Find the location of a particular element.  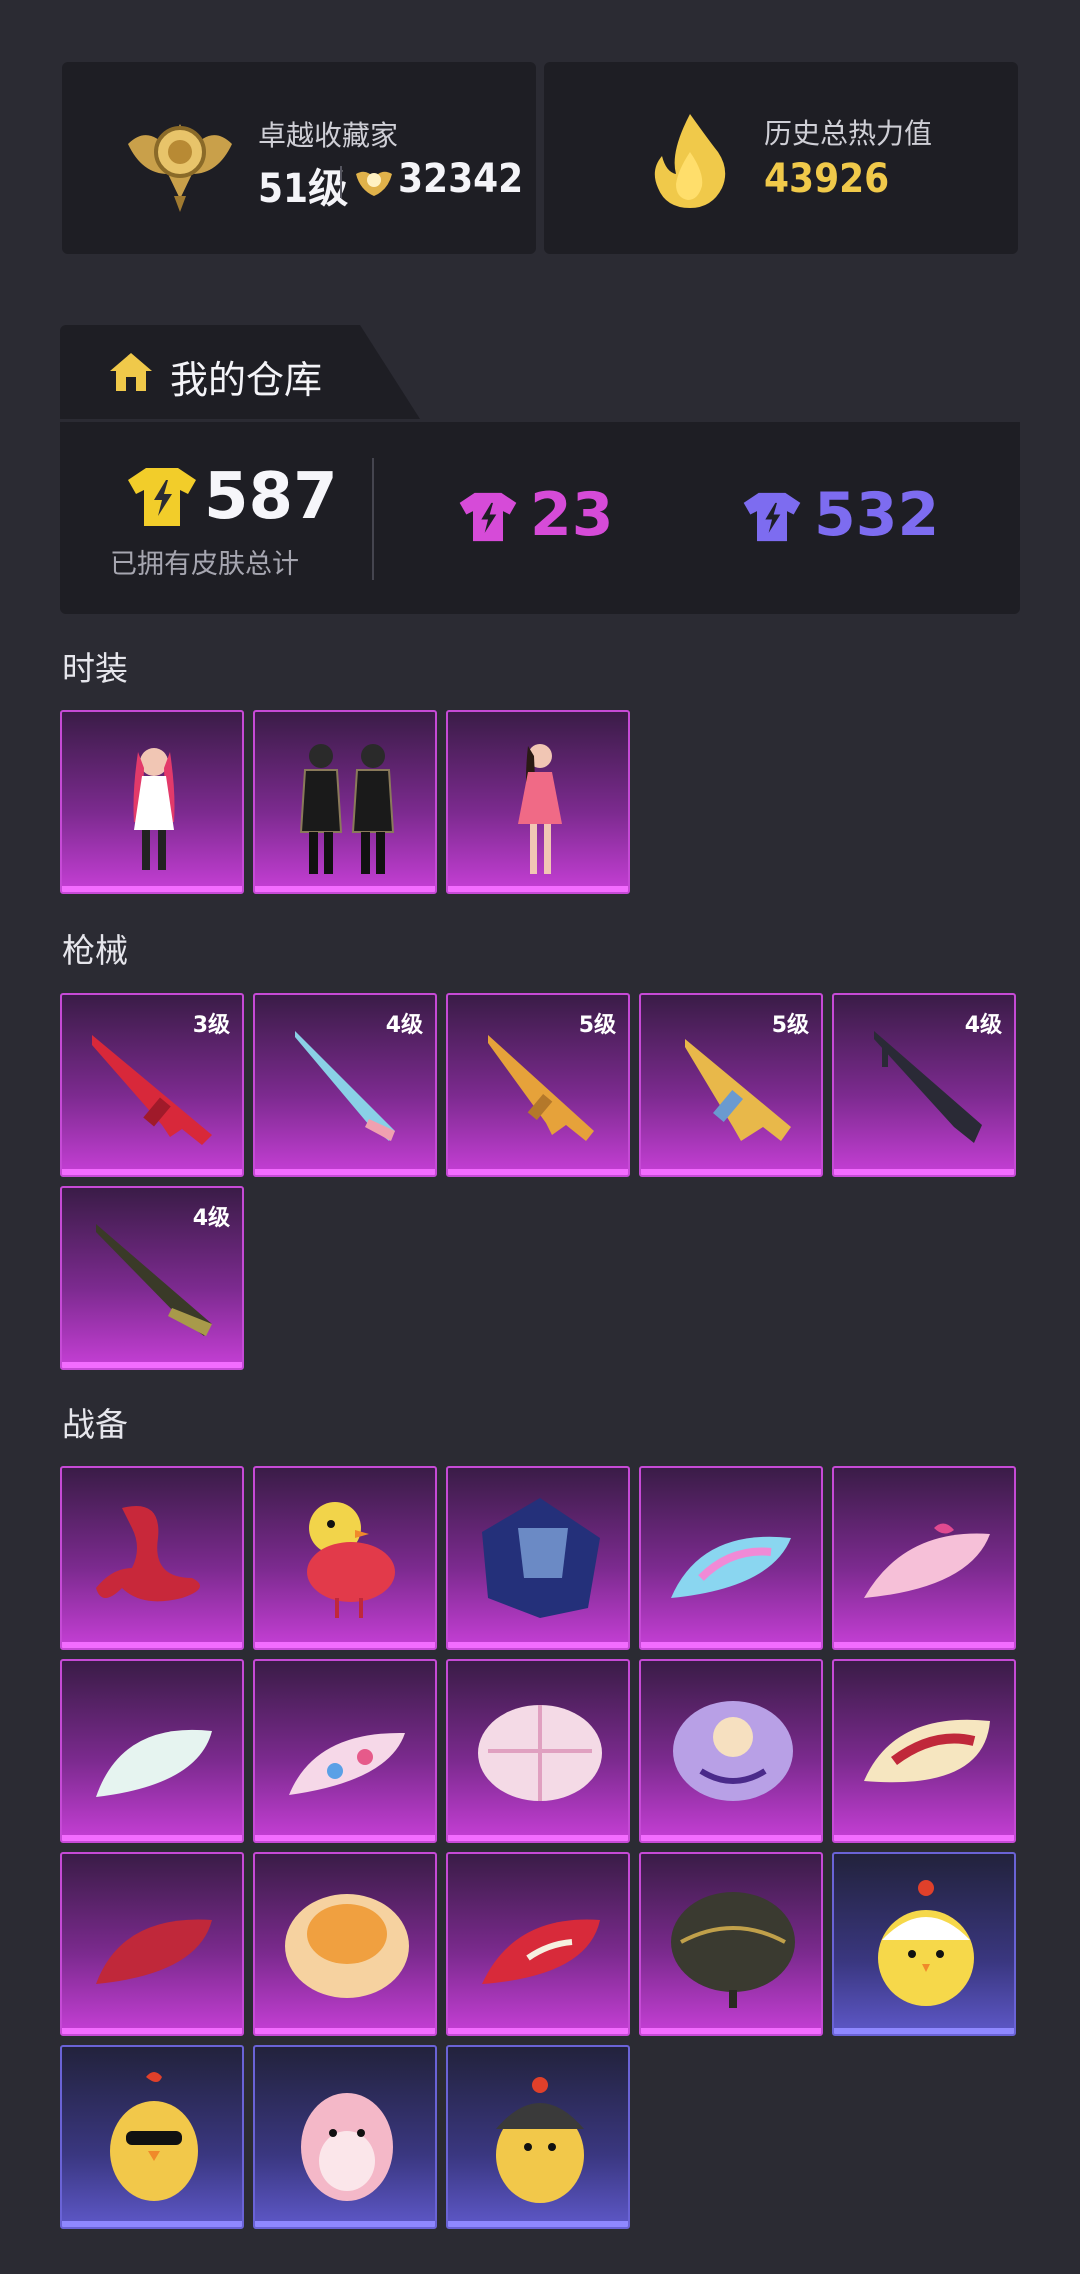

blue-crate-icon is located at coordinates (541, 1558).